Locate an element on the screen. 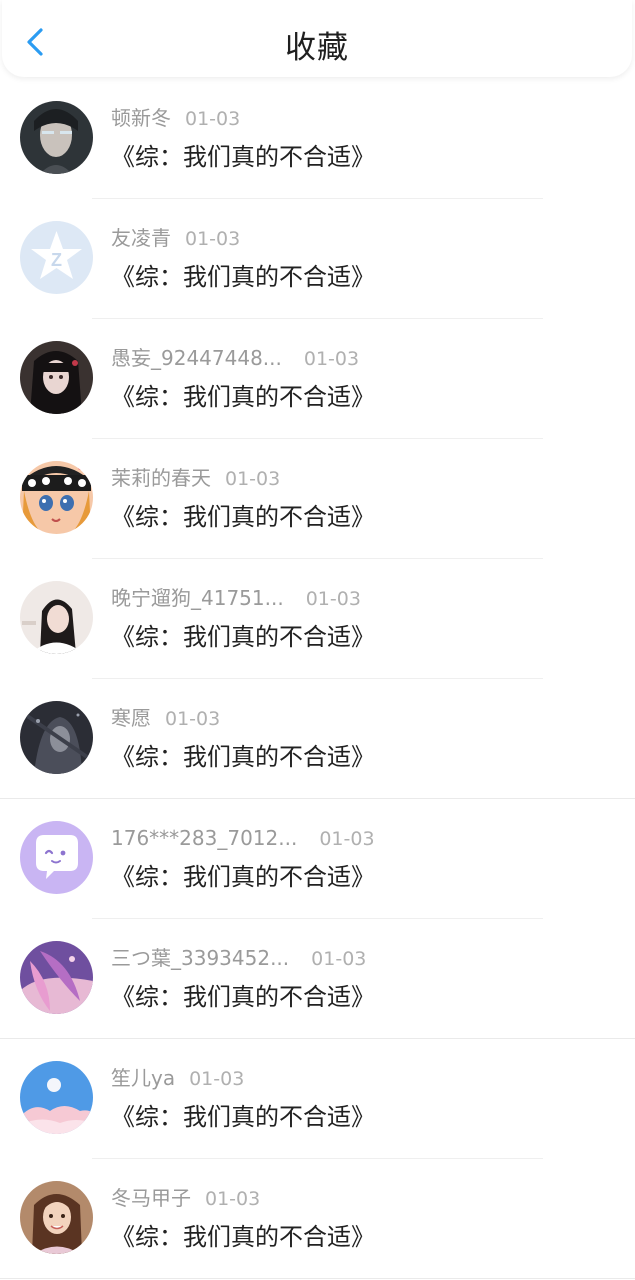 This screenshot has width=635, height=1280. user-name: 寒愿 is located at coordinates (131, 718).